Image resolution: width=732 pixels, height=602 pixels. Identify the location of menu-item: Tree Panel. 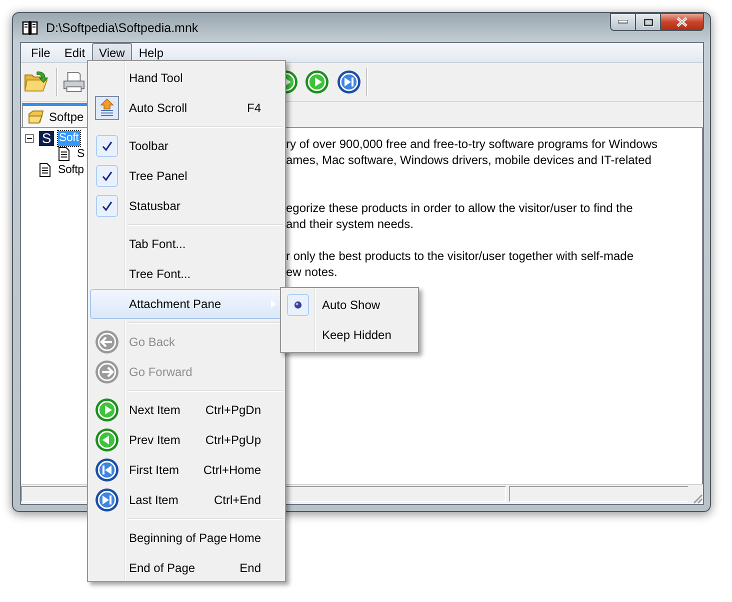
(186, 176).